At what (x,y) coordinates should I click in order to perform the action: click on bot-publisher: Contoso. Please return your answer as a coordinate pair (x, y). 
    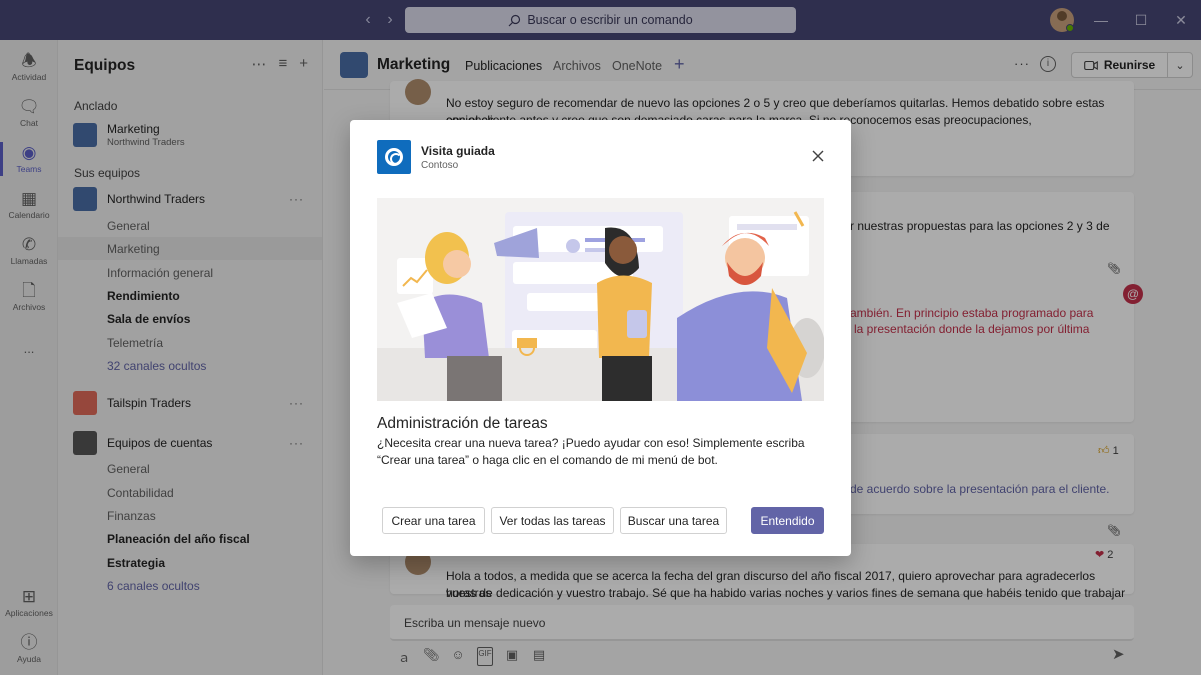
    Looking at the image, I should click on (440, 165).